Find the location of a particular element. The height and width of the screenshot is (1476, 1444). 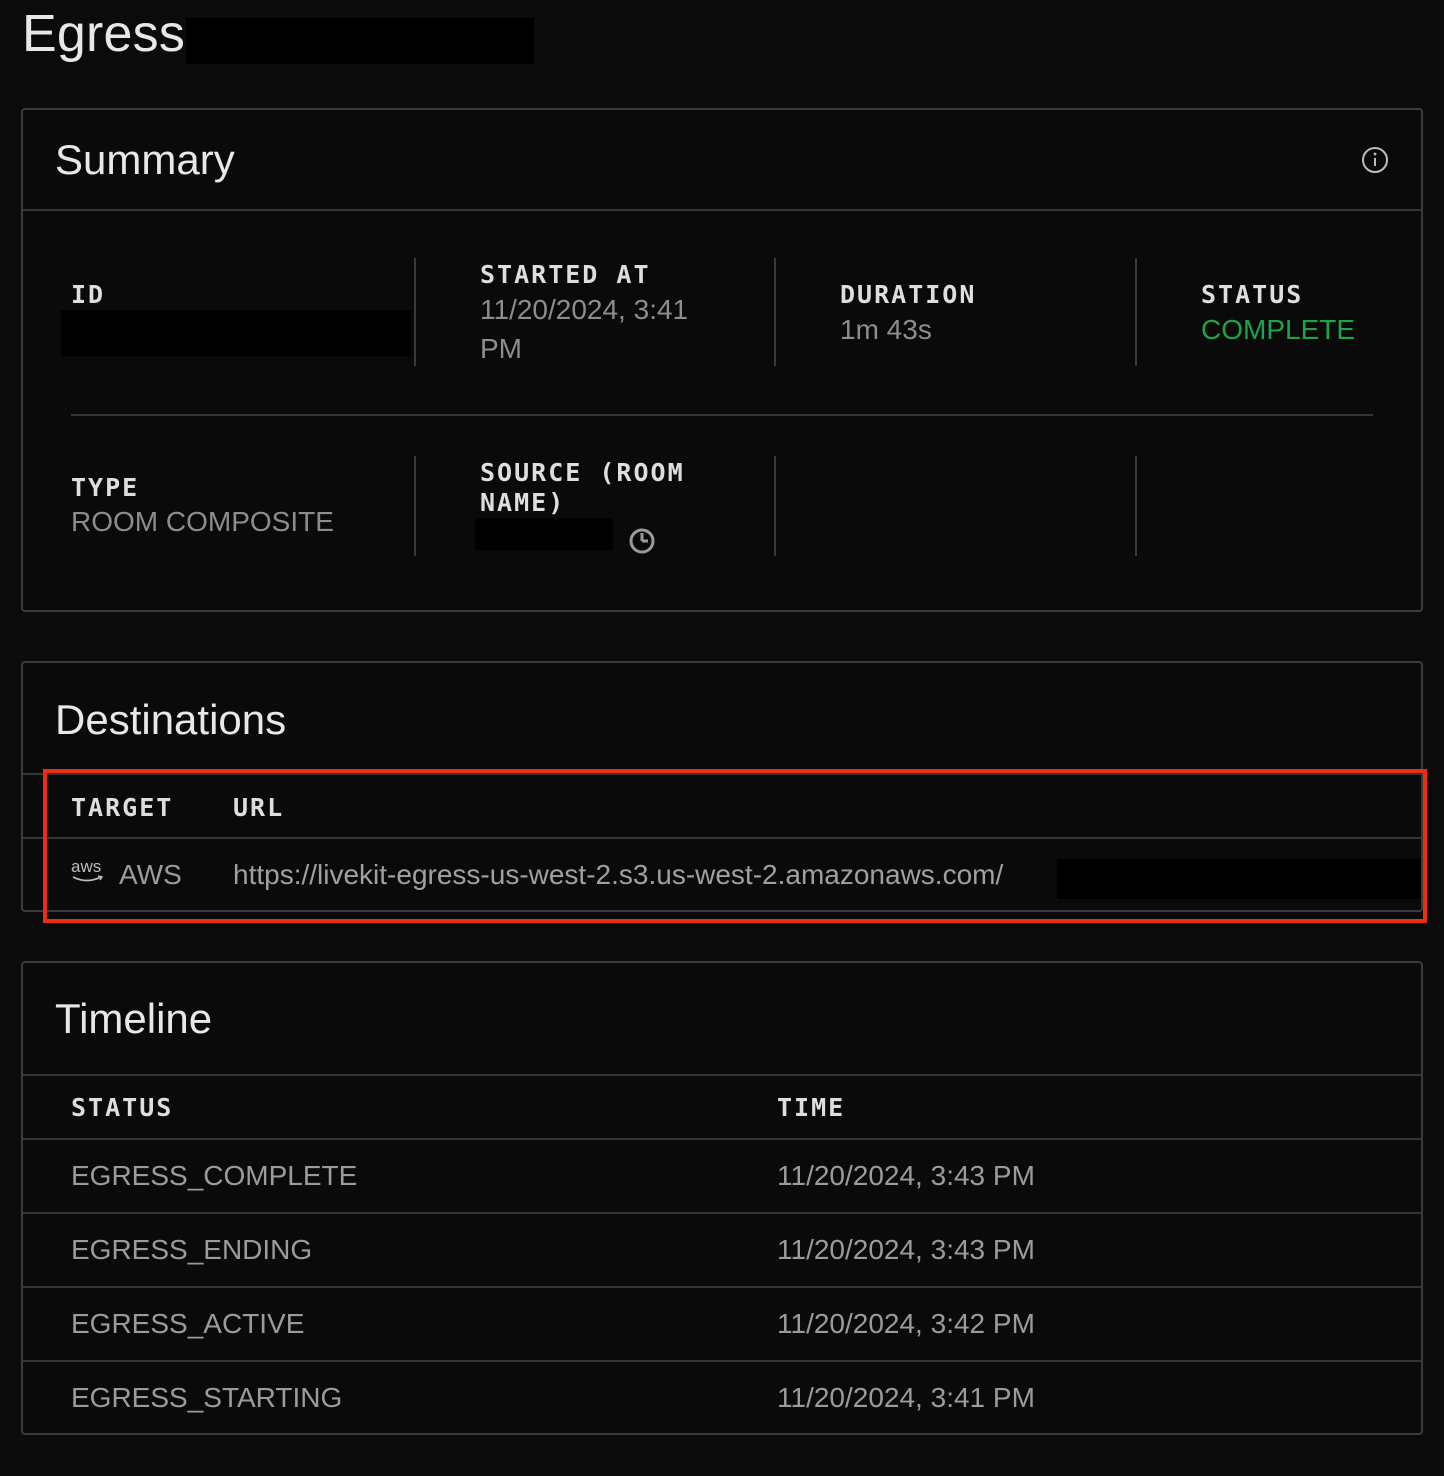

destinations-divider is located at coordinates (722, 774).